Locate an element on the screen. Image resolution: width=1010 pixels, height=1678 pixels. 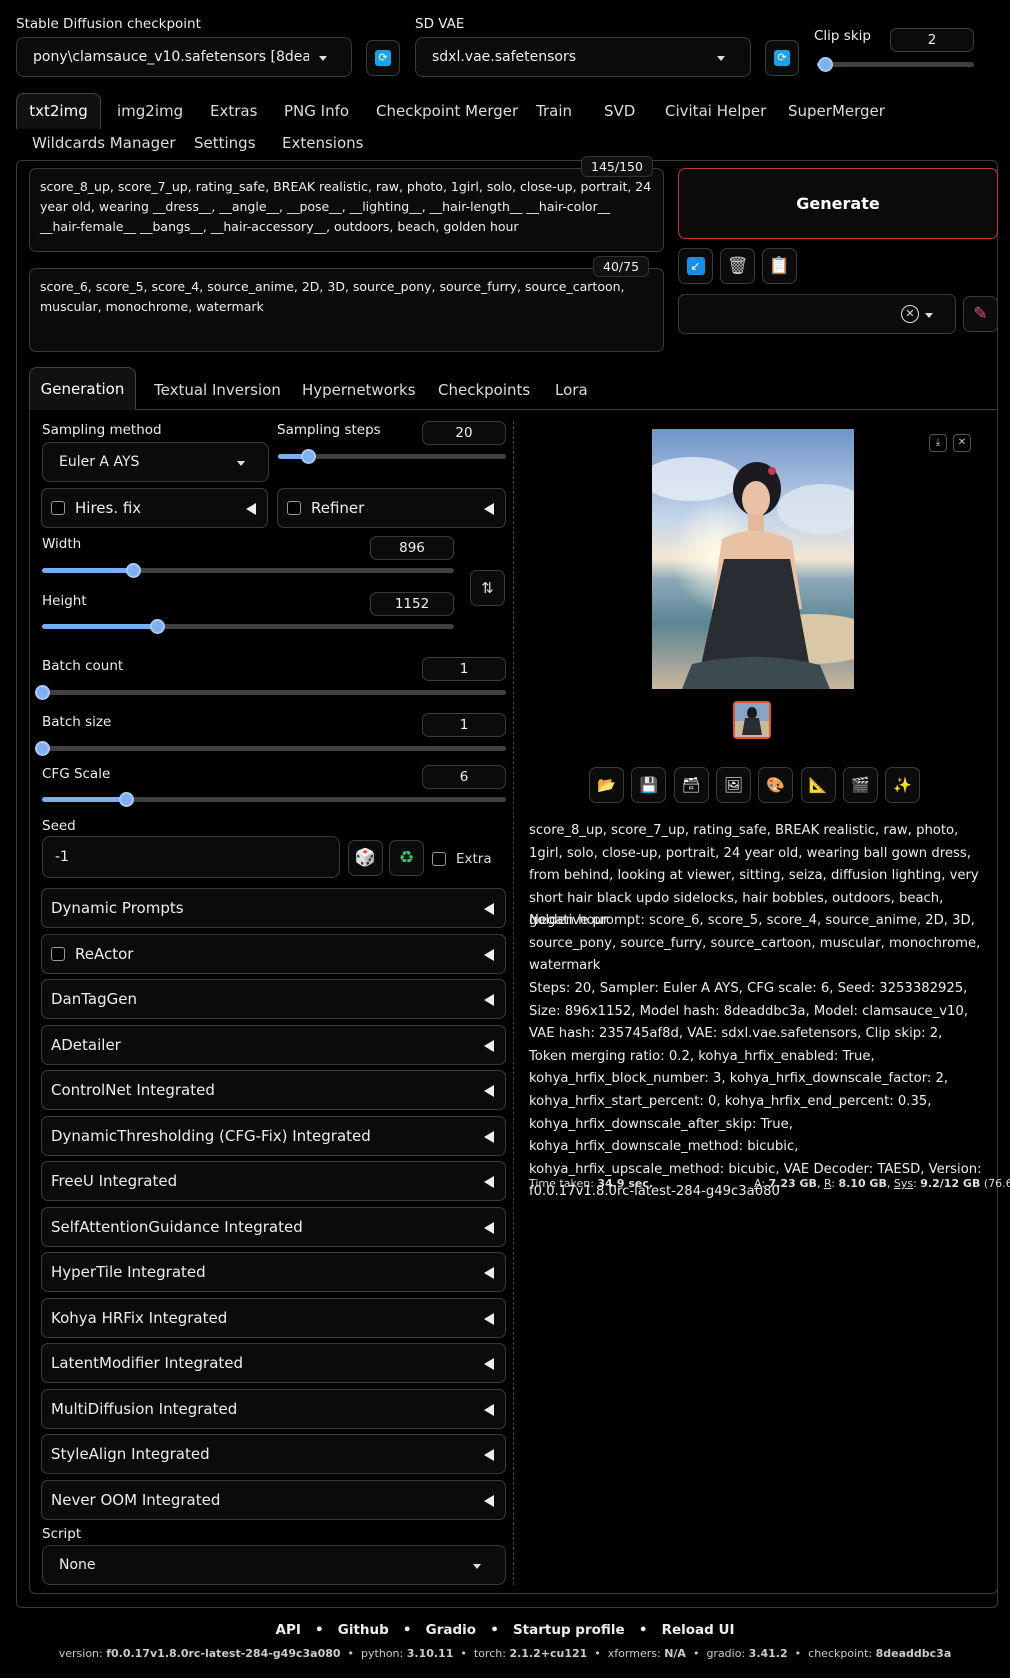
ruler-button: 📐 is located at coordinates (818, 785).